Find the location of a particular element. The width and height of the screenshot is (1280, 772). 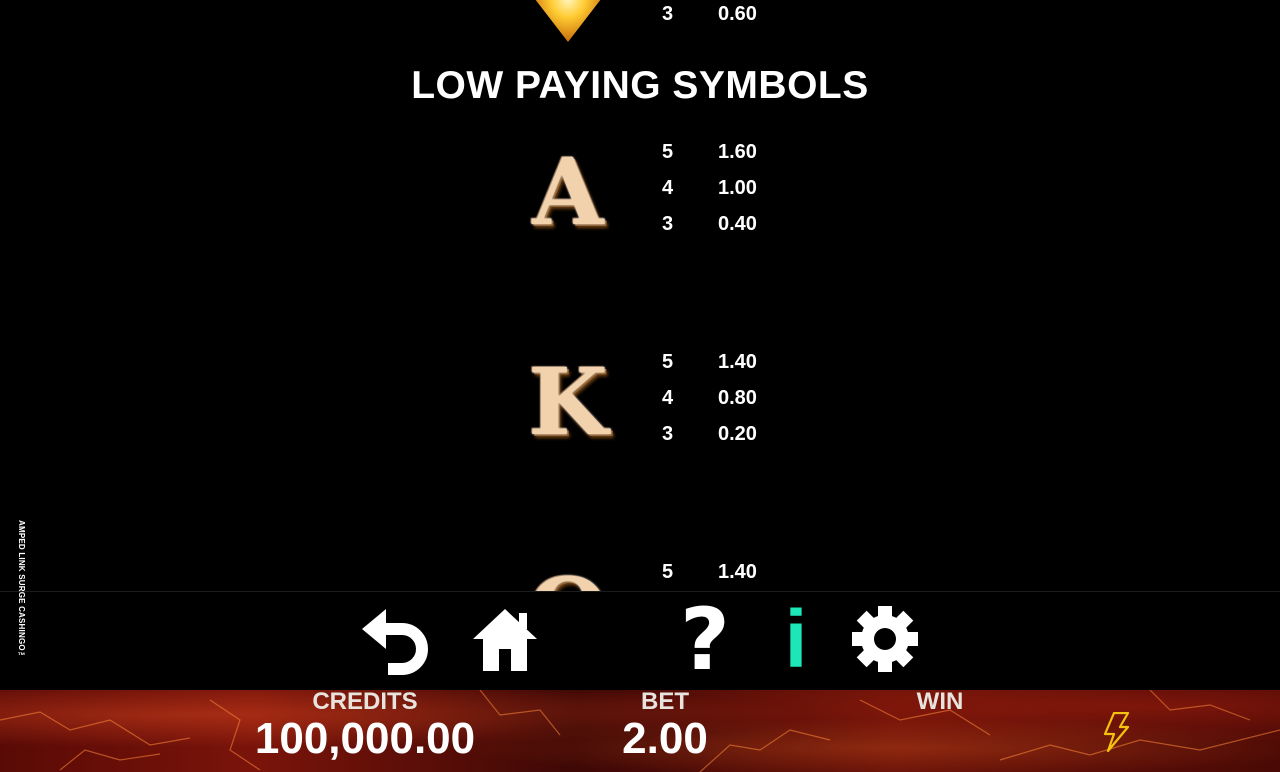

section-title: LOW PAYING SYMBOLS is located at coordinates (640, 85).